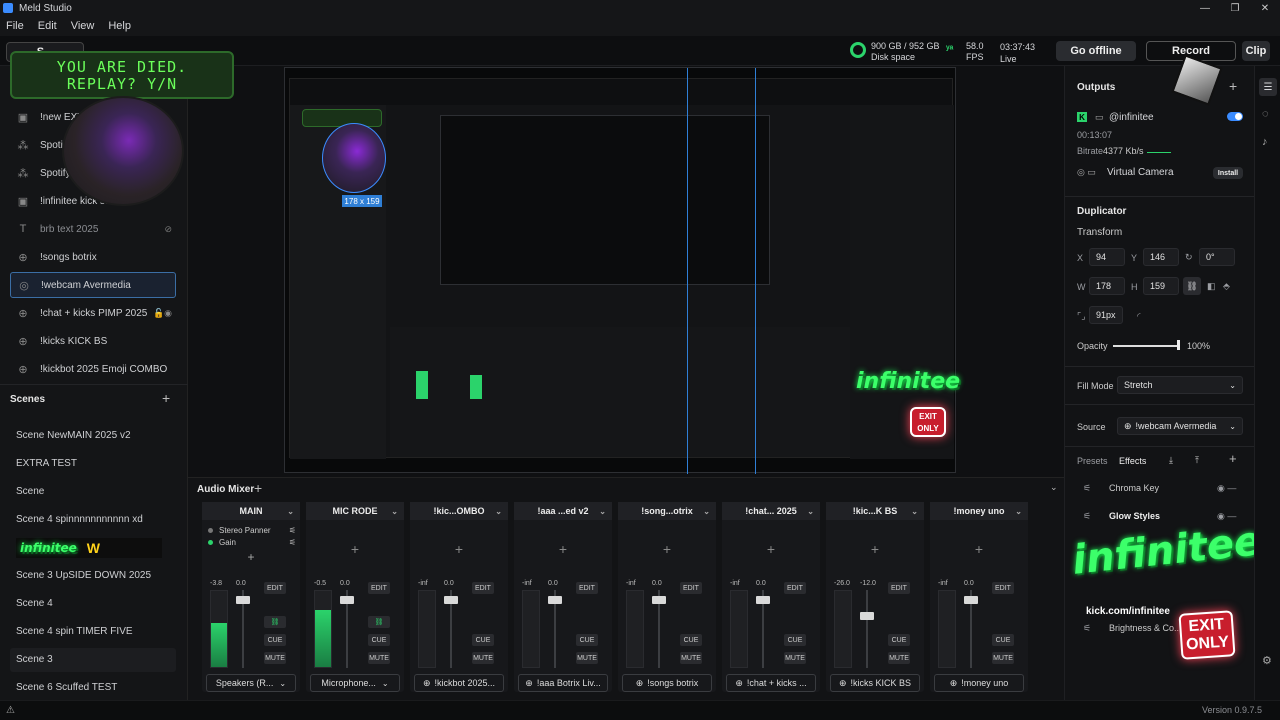 This screenshot has width=1280, height=720. Describe the element at coordinates (1132, 461) in the screenshot. I see `effects-tab: Effects` at that location.